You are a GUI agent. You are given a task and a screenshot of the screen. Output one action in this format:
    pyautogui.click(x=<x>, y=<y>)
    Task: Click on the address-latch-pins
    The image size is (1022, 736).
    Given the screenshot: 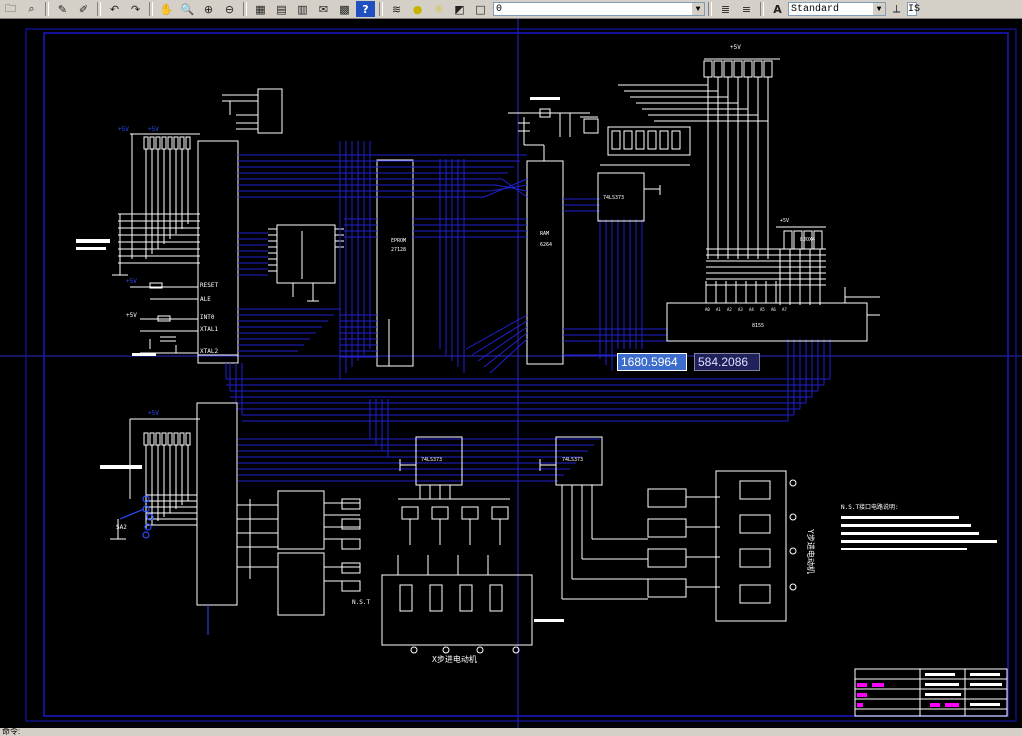 What is the action you would take?
    pyautogui.click(x=306, y=265)
    